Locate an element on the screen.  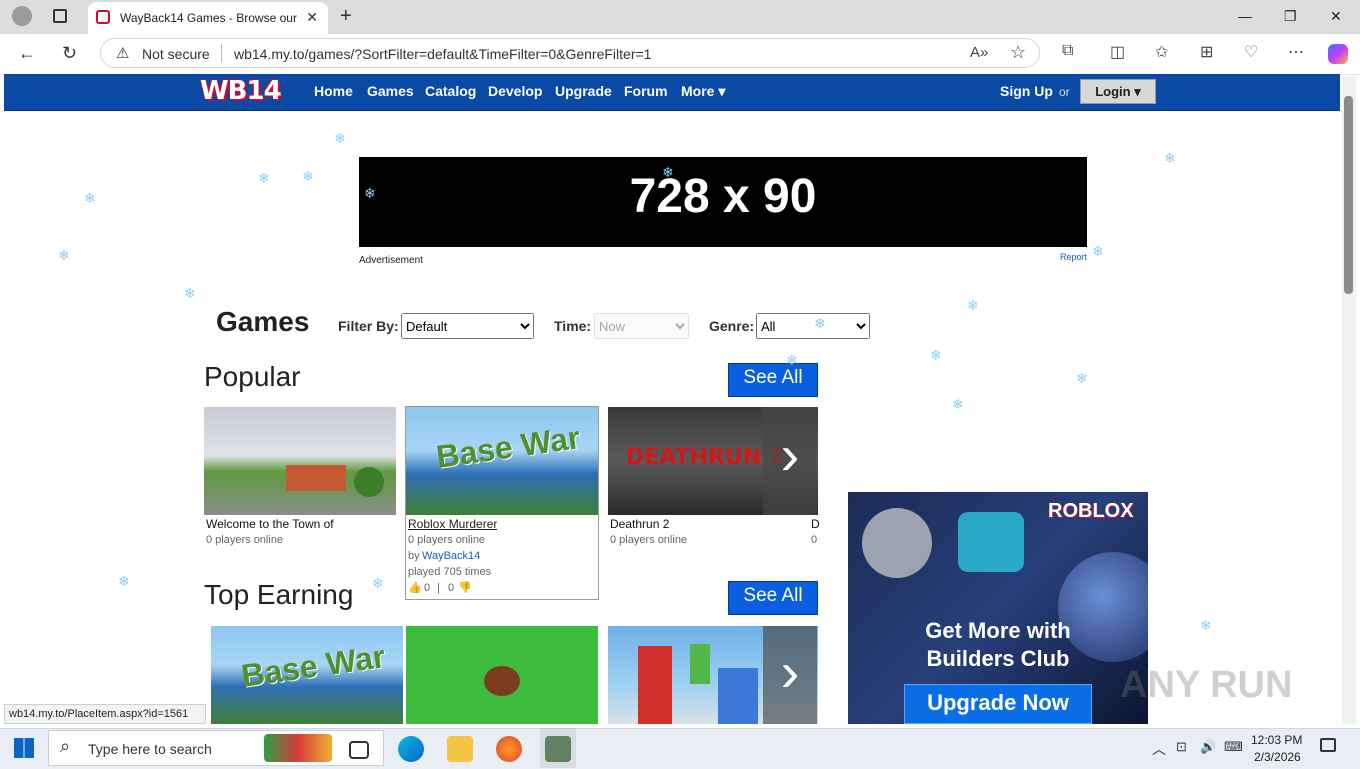
game-by-label: by is located at coordinates (414, 556).